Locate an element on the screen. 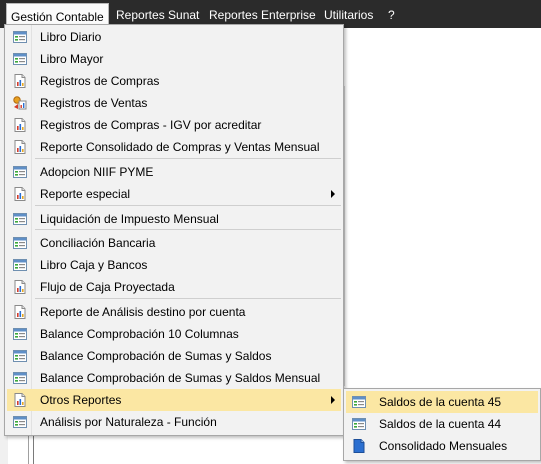 This screenshot has width=541, height=464. menu-item-label: Libro Mayor is located at coordinates (72, 59).